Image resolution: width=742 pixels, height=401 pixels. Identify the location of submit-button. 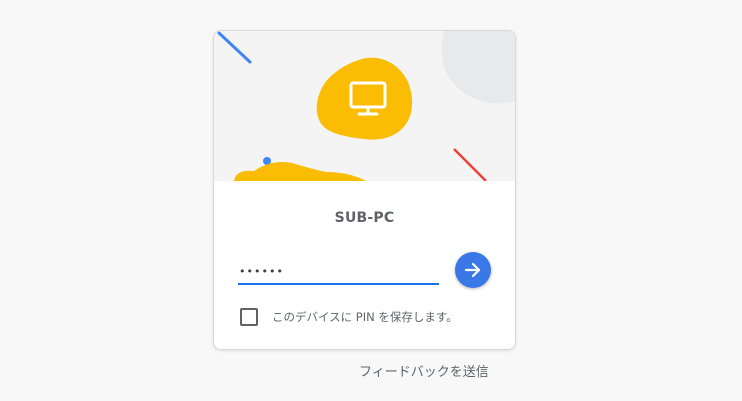
(473, 270).